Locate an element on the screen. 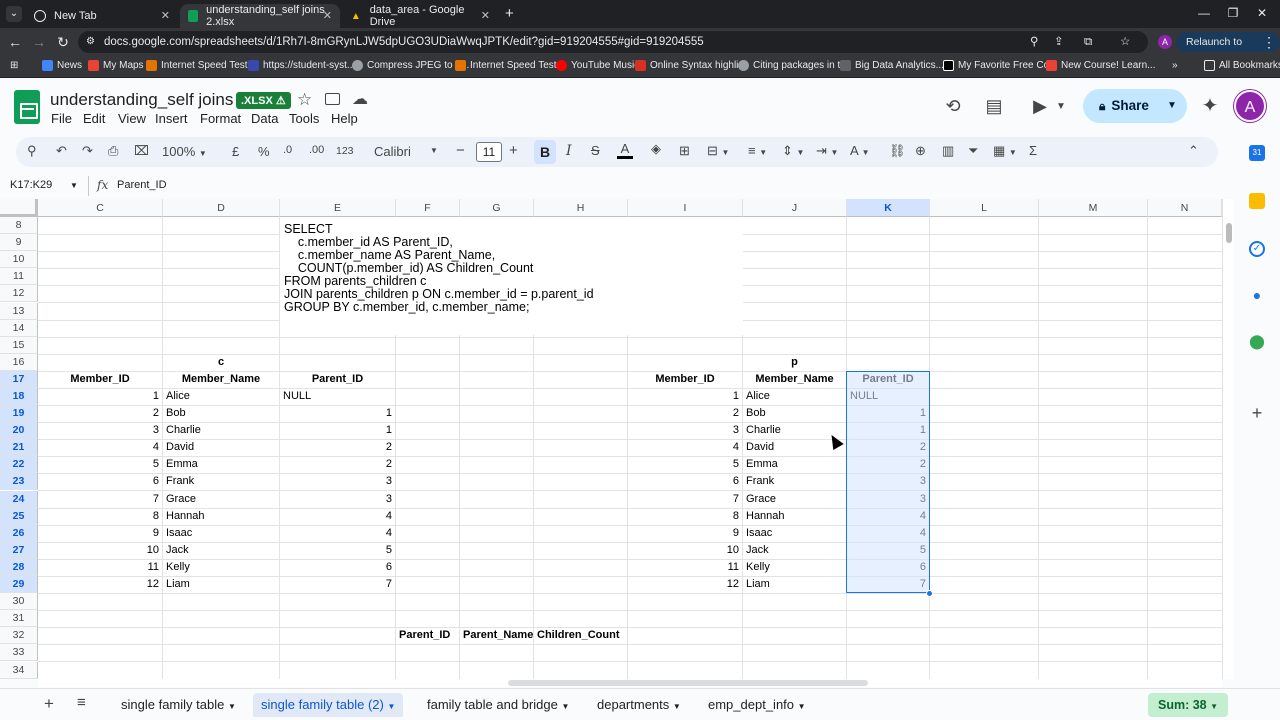  member-id-cell: 5 is located at coordinates (100, 464).